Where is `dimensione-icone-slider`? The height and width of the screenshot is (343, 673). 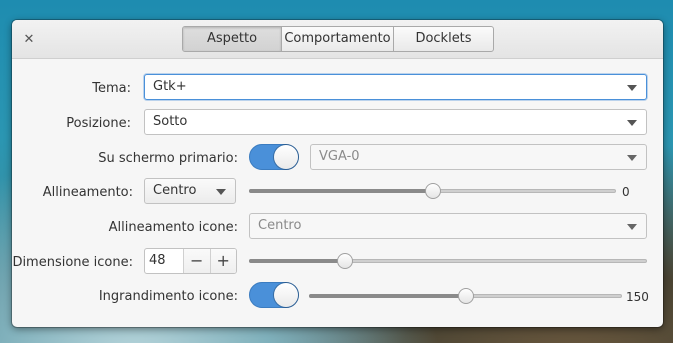
dimensione-icone-slider is located at coordinates (448, 261).